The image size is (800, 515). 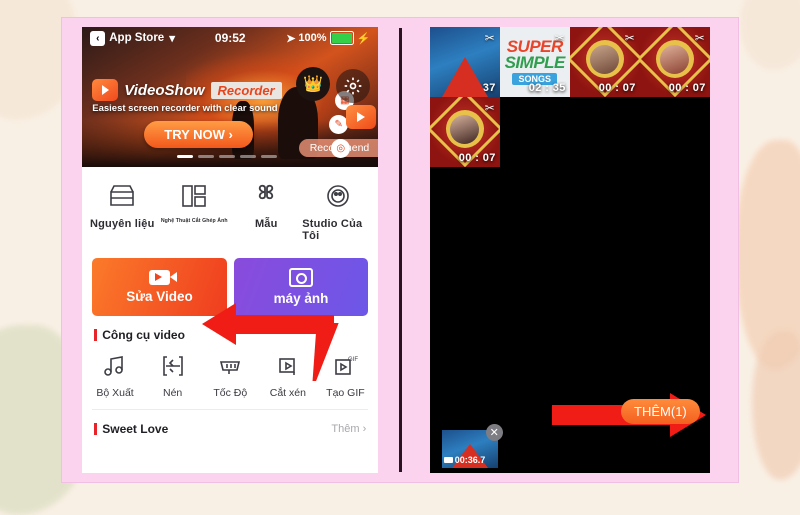 I want to click on thumbnail-title-line2: SIMPLE, so click(x=535, y=62).